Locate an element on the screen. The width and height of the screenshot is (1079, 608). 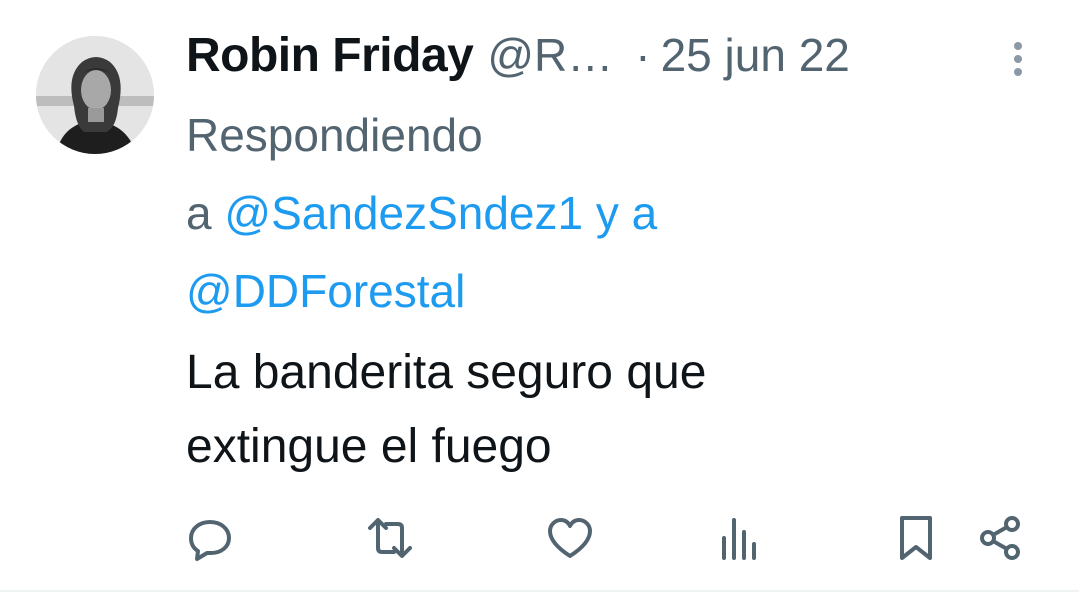
replying-to-connector: y a is located at coordinates (626, 213).